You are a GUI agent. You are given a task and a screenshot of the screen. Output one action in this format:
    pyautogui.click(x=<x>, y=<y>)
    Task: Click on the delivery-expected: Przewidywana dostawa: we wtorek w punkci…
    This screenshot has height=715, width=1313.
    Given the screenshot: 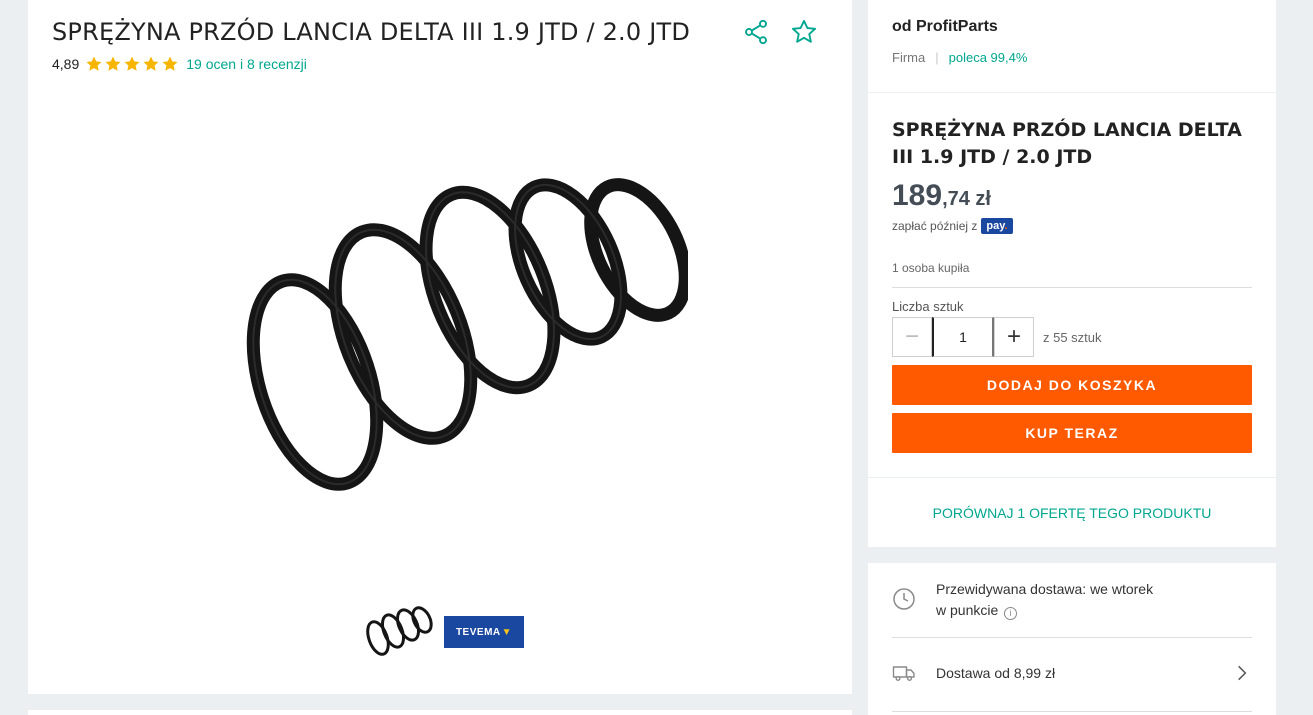 What is the action you would take?
    pyautogui.click(x=1072, y=600)
    